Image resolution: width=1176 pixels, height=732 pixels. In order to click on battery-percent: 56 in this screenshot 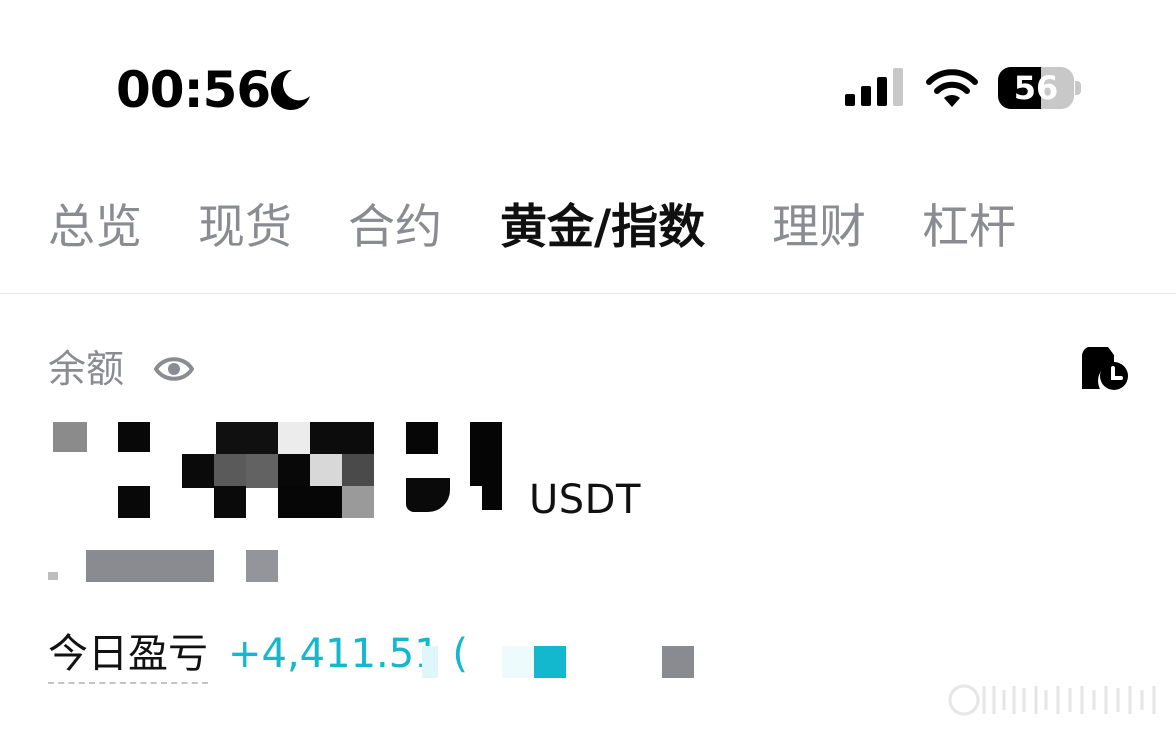, I will do `click(1036, 88)`.